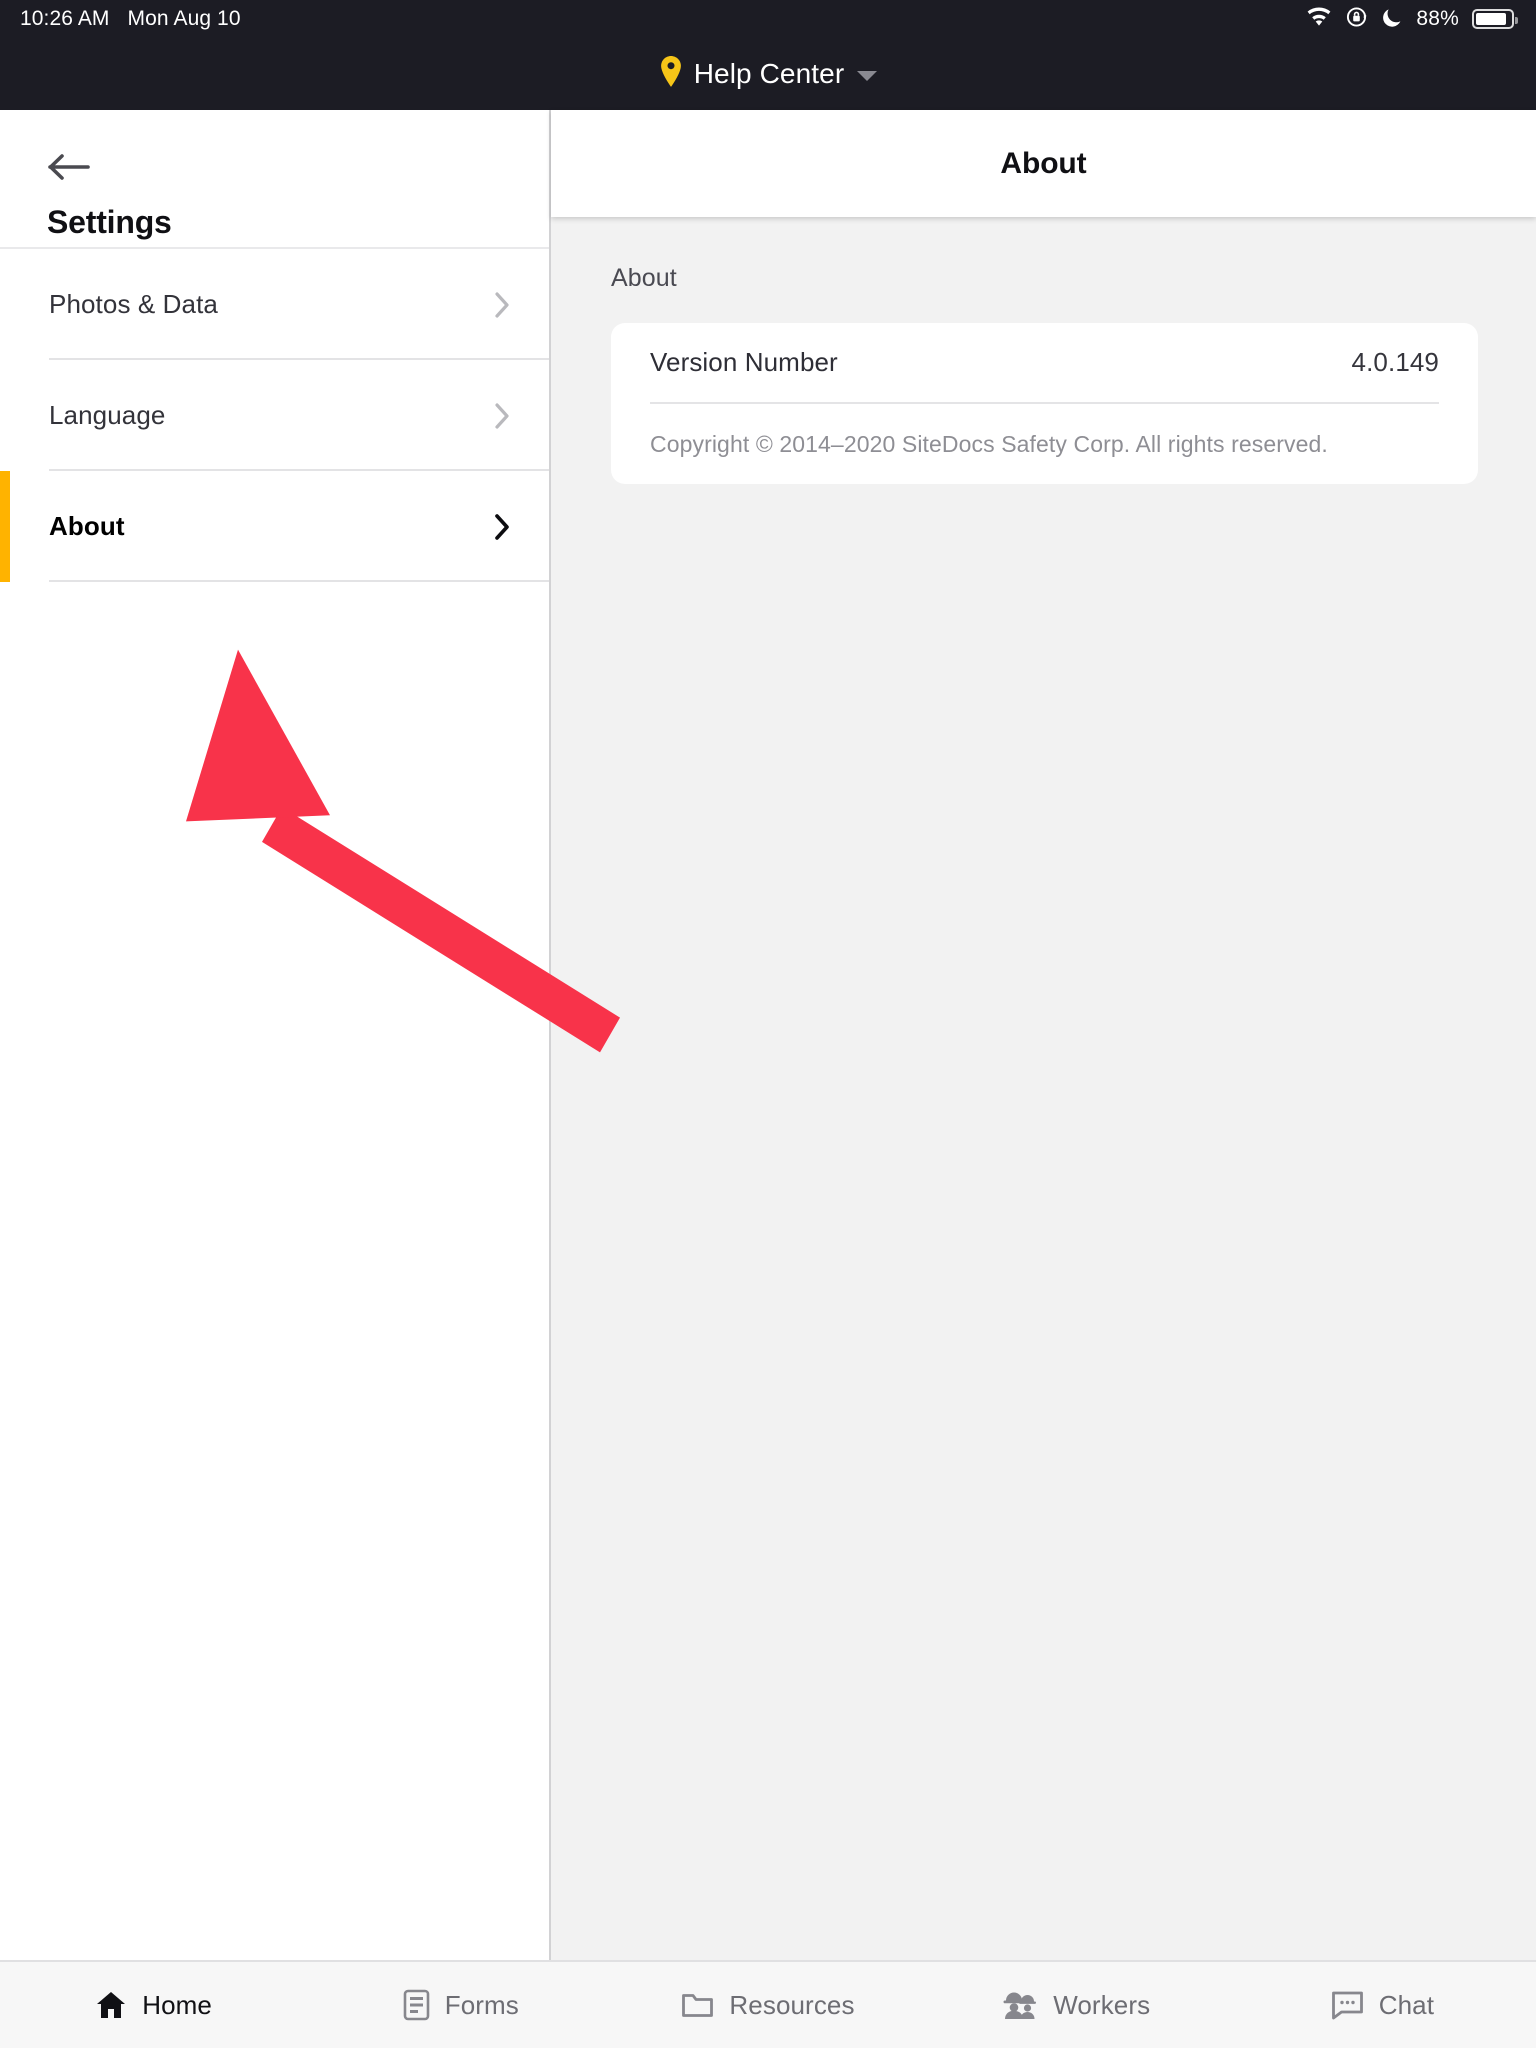  What do you see at coordinates (1019, 2005) in the screenshot?
I see `workers-hardhat-icon` at bounding box center [1019, 2005].